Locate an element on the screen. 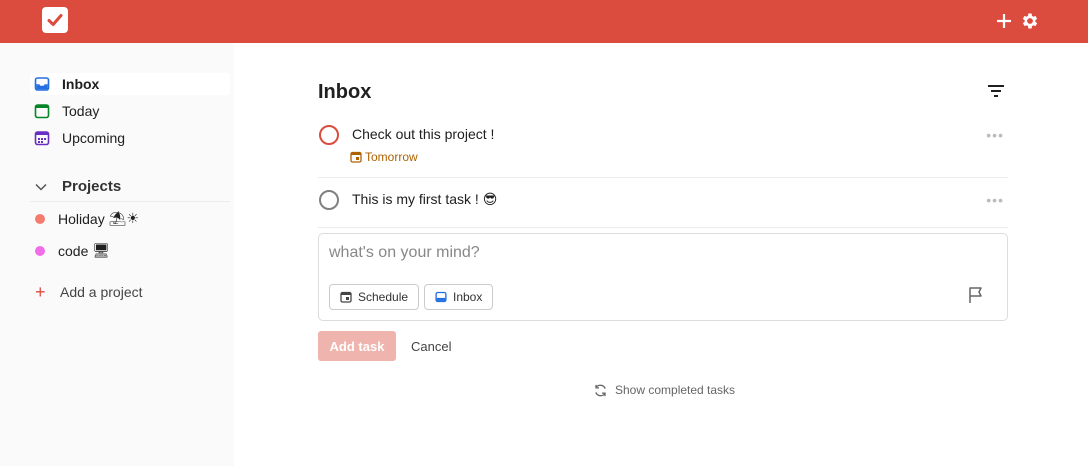  sort-filter-icon is located at coordinates (996, 91).